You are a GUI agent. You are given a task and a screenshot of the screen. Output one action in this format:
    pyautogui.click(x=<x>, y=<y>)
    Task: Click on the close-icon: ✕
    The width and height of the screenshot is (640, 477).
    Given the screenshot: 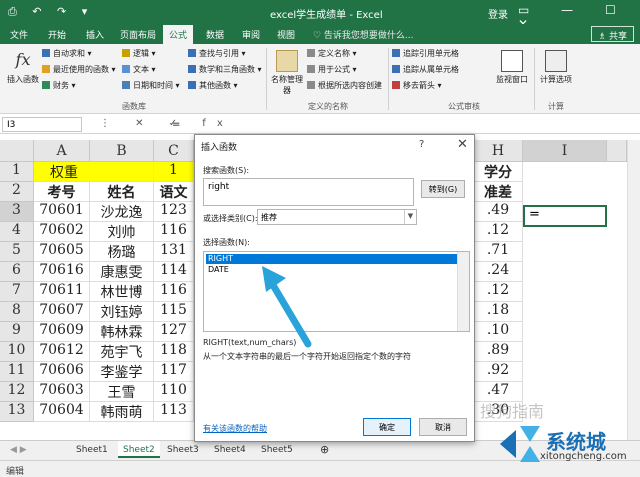 What is the action you would take?
    pyautogui.click(x=462, y=144)
    